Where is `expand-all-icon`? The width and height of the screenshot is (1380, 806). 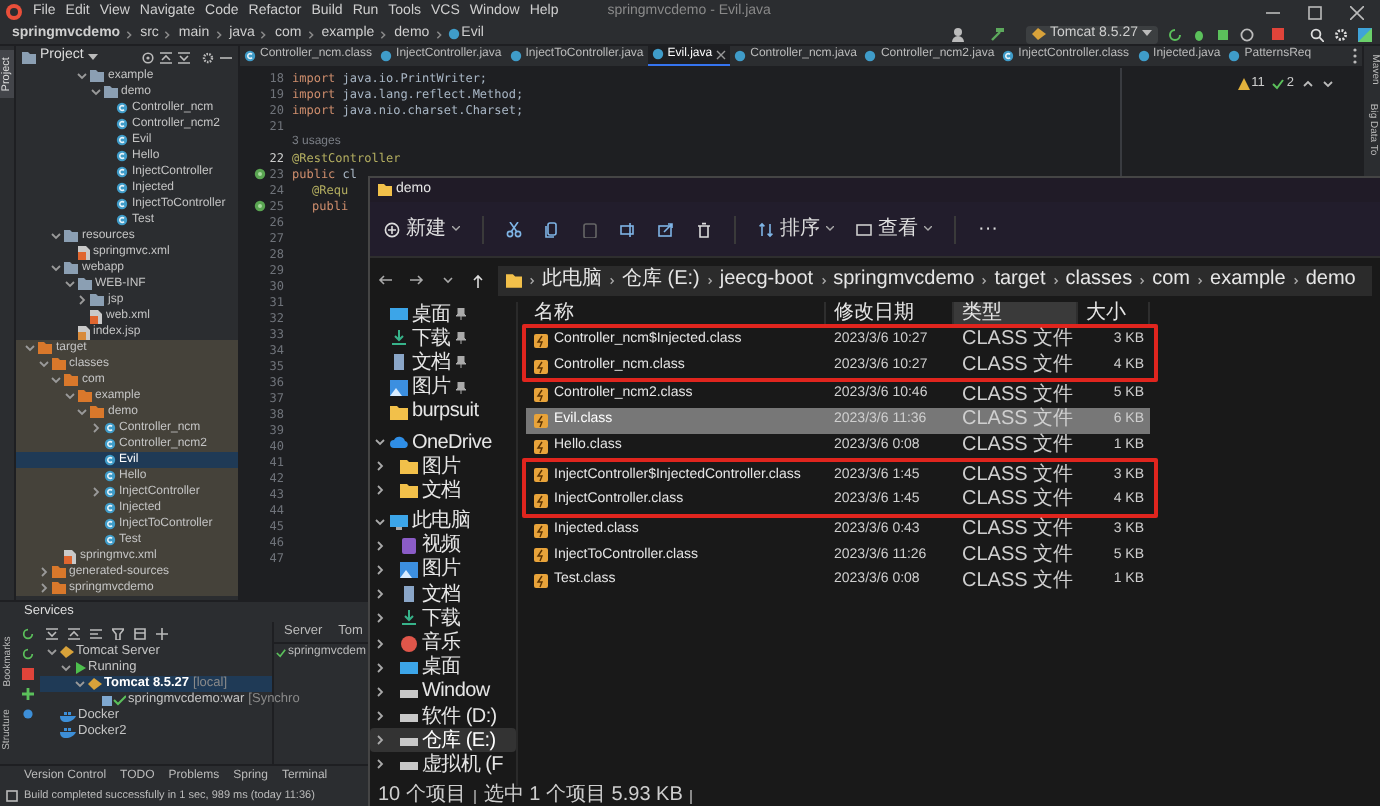 expand-all-icon is located at coordinates (52, 633).